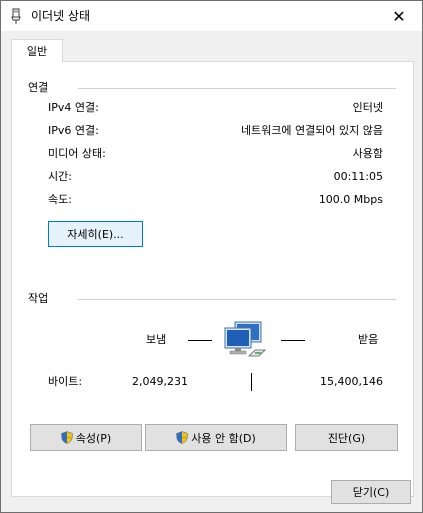 Image resolution: width=423 pixels, height=513 pixels. Describe the element at coordinates (60, 176) in the screenshot. I see `duration-label: 시간:` at that location.